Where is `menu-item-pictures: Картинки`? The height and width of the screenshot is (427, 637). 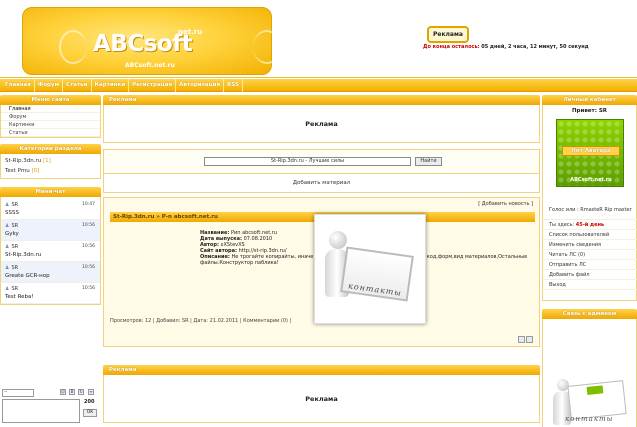 menu-item-pictures: Картинки is located at coordinates (50, 125).